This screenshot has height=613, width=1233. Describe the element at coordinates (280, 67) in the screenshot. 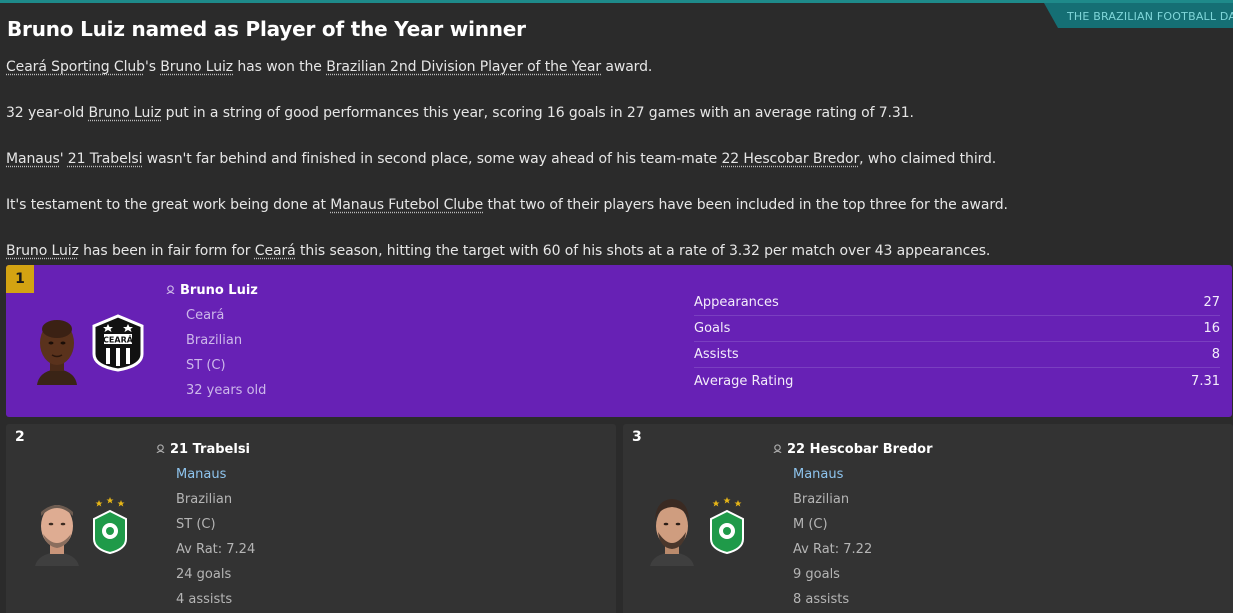

I see `text-fragment: has won the` at that location.